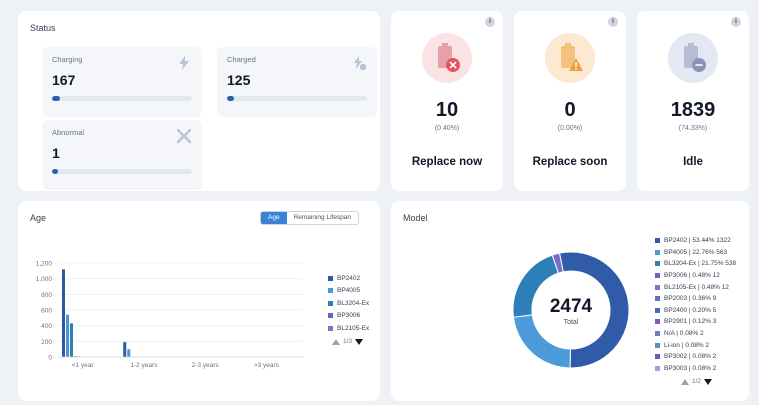  What do you see at coordinates (68, 132) in the screenshot?
I see `tile-abnormal-label: Abnormal` at bounding box center [68, 132].